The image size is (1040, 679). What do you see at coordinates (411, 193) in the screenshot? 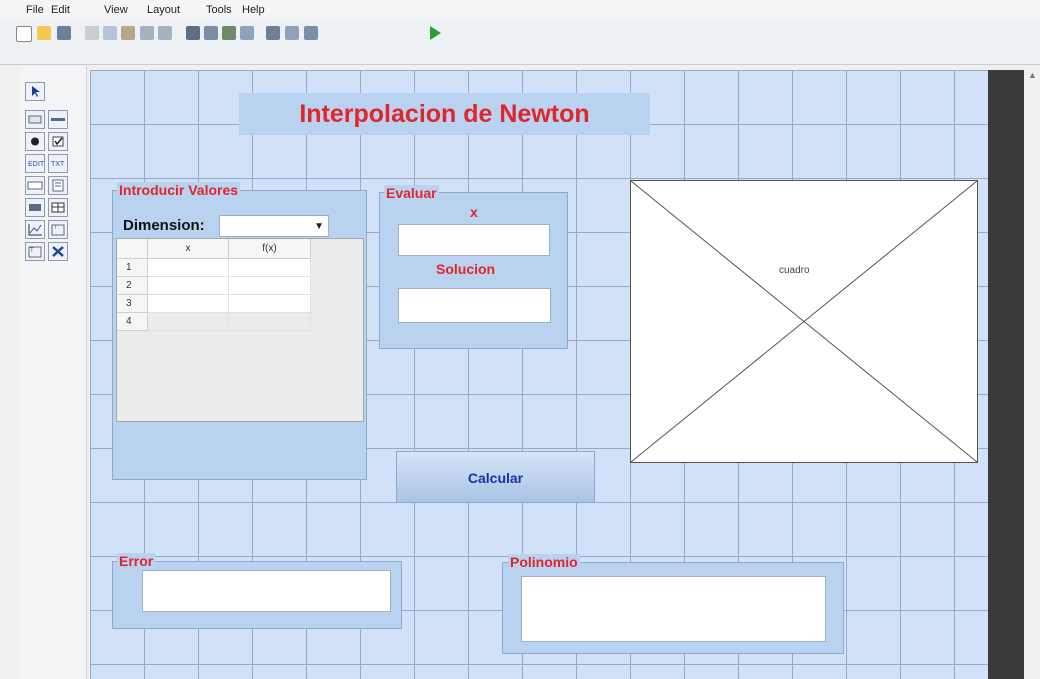
I see `evaluar-title: Evaluar` at bounding box center [411, 193].